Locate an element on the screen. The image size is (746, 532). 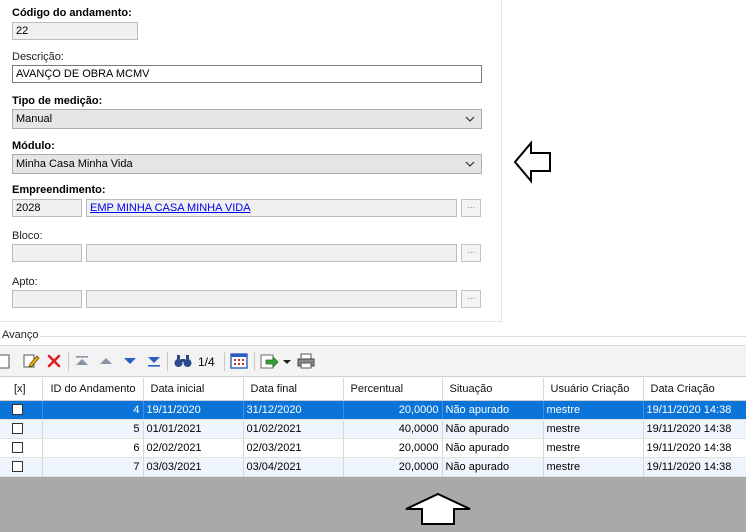
previous-record-icon is located at coordinates (106, 361).